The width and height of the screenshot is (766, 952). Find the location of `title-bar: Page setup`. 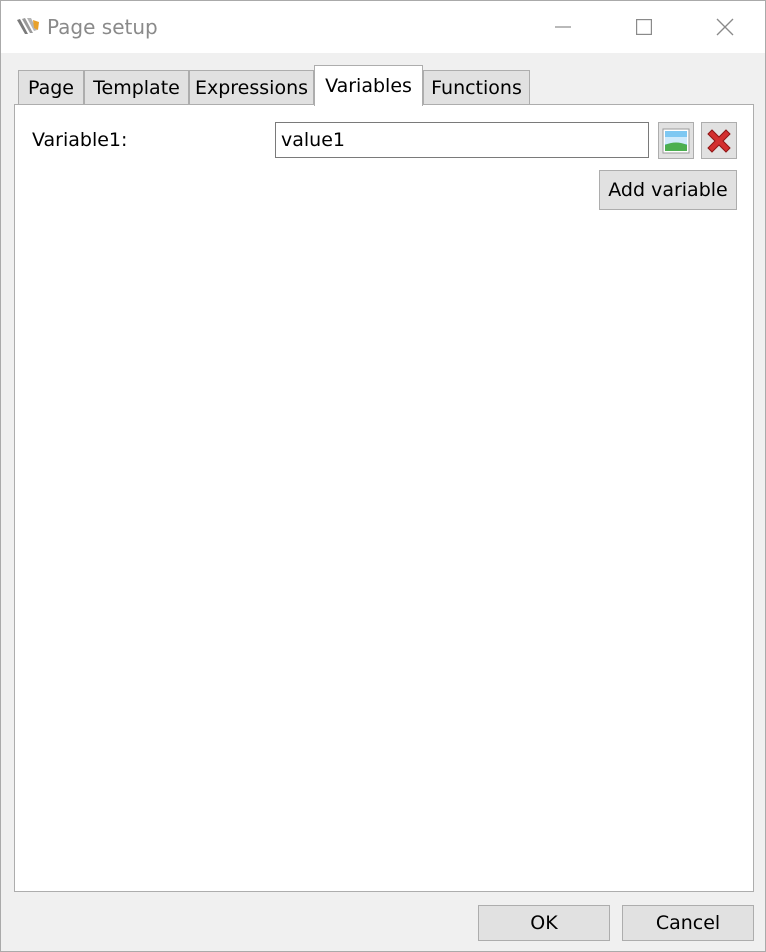

title-bar: Page setup is located at coordinates (383, 27).